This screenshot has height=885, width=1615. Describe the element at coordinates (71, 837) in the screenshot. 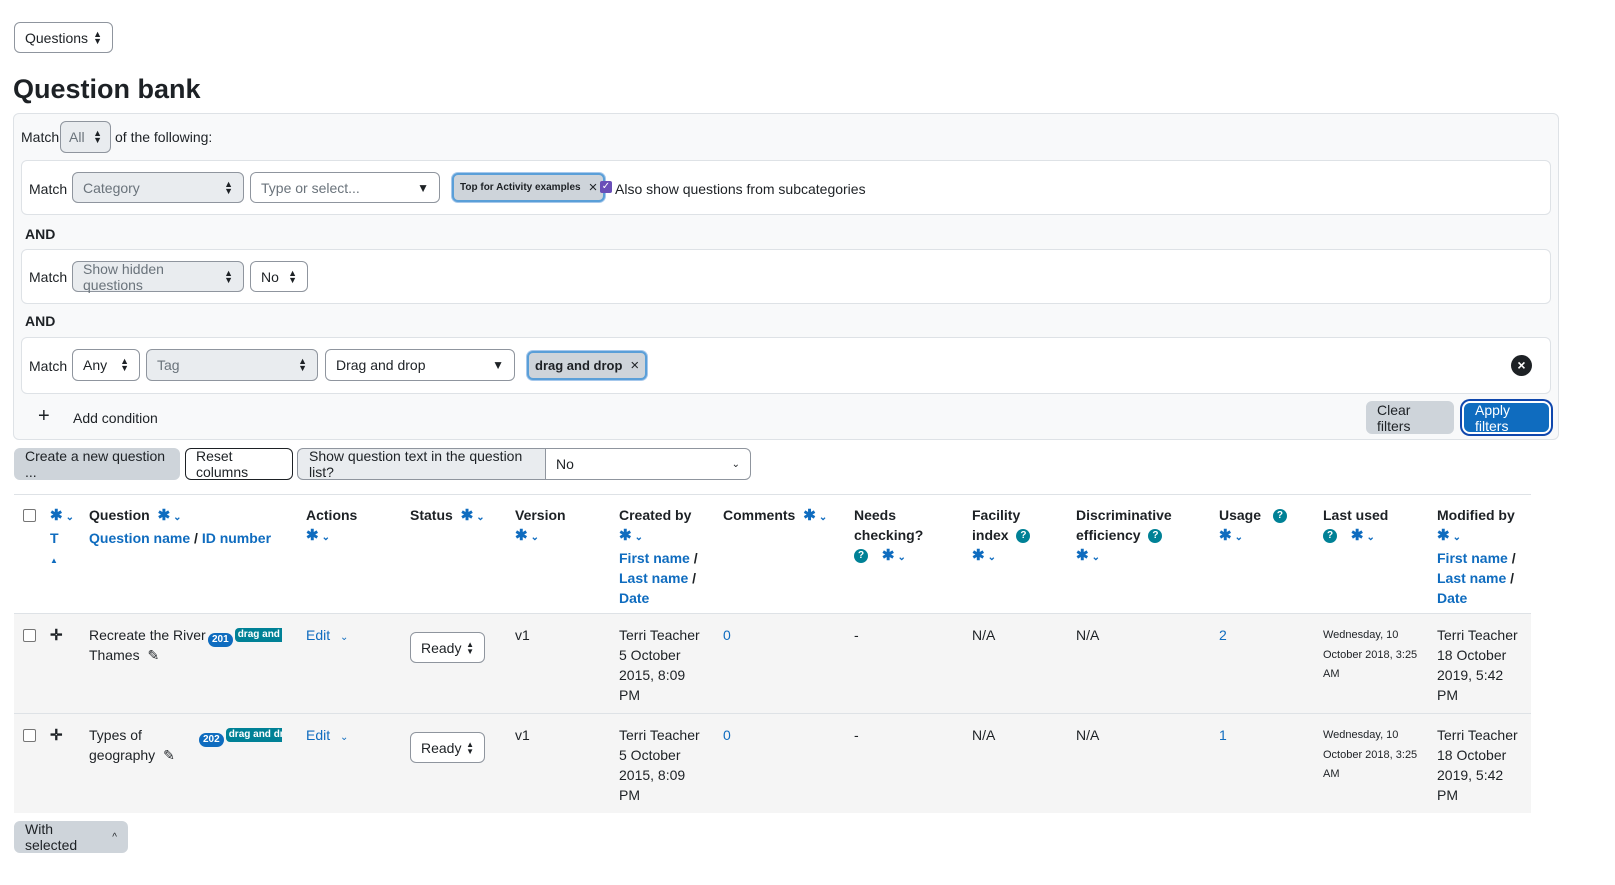

I see `with-selected-button: With selected ^` at that location.